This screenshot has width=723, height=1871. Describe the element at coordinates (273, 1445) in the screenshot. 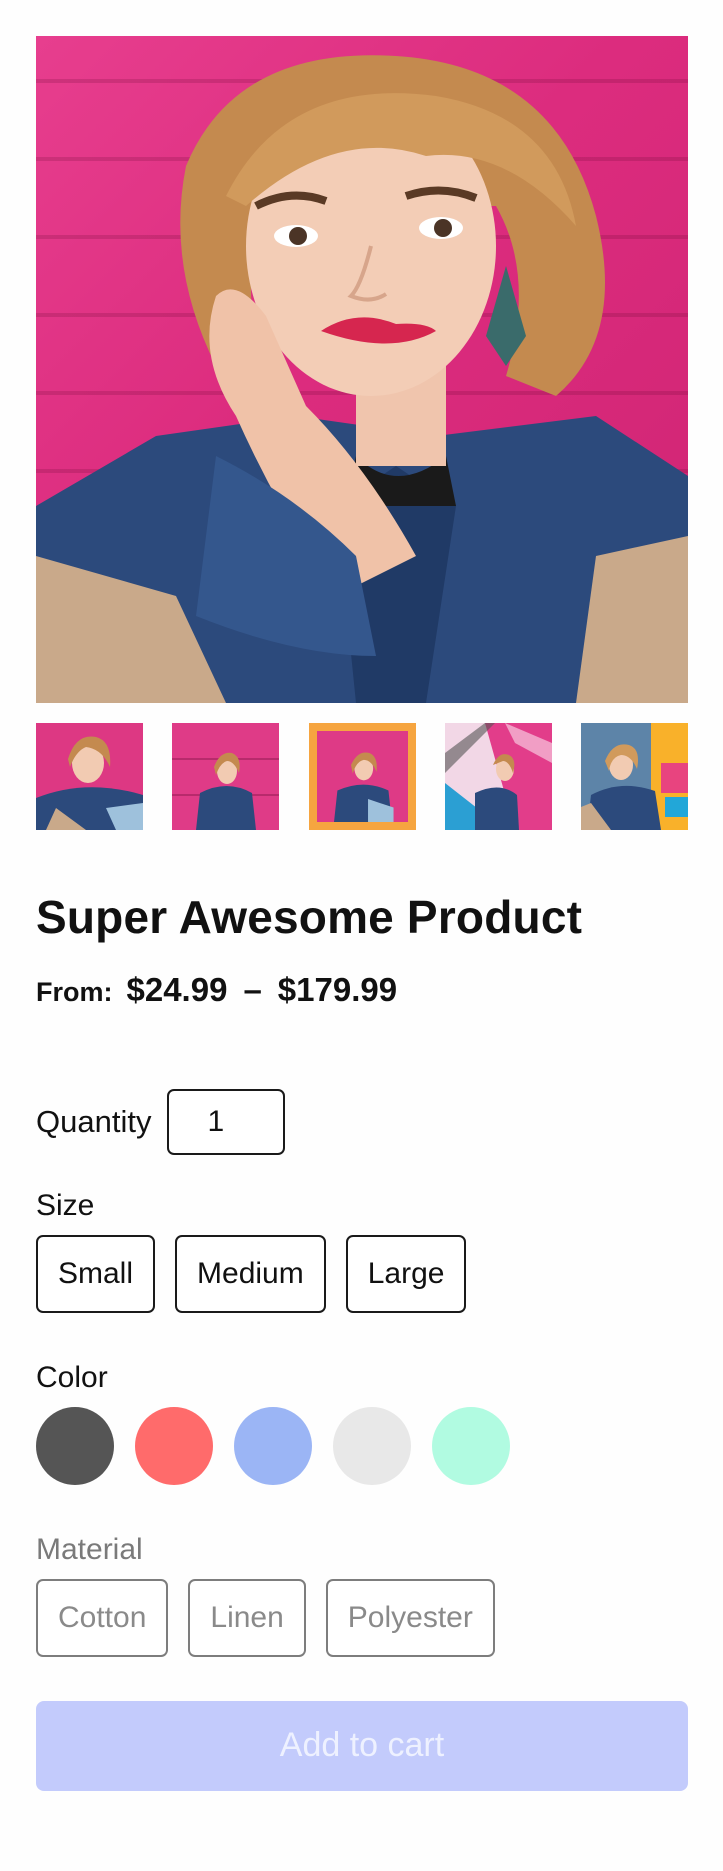

I see `color-swatch-blue` at that location.